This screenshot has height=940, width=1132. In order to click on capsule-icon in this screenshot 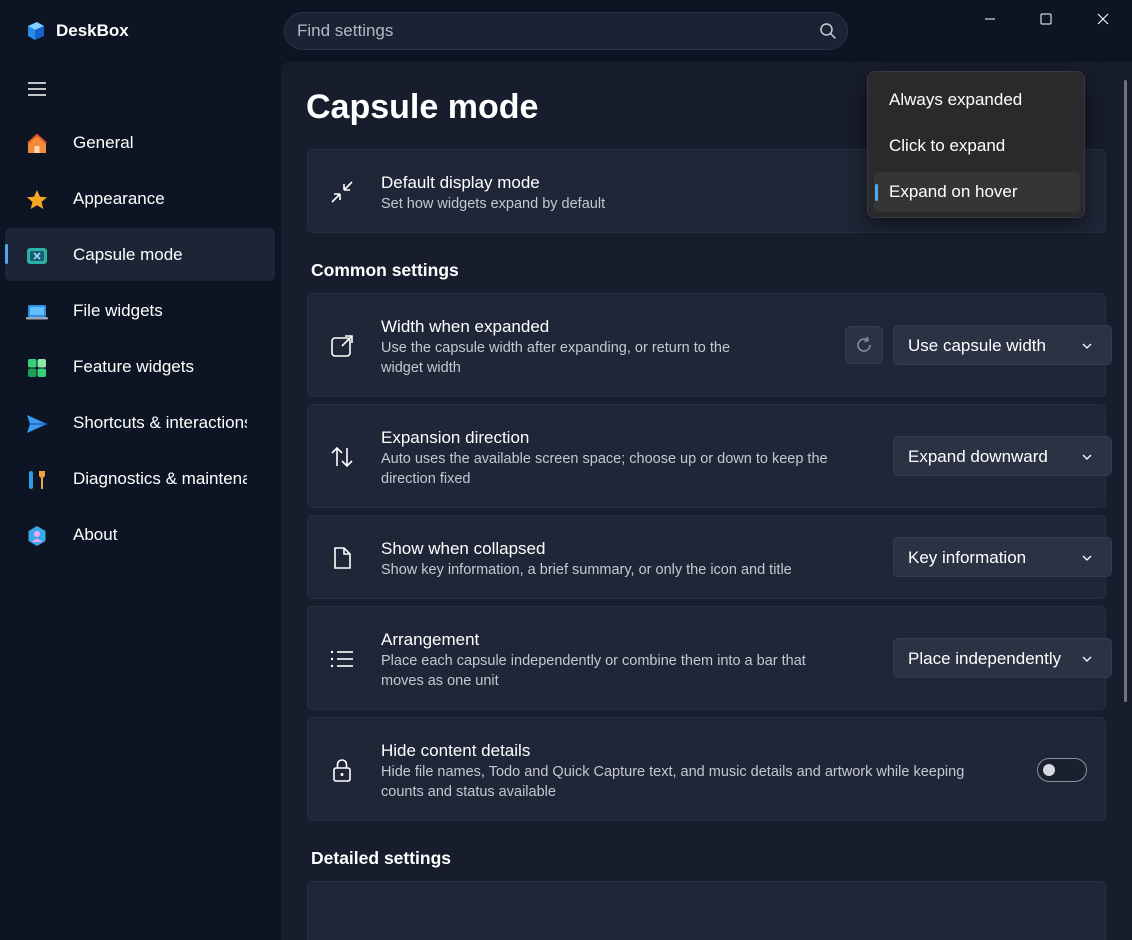, I will do `click(37, 256)`.